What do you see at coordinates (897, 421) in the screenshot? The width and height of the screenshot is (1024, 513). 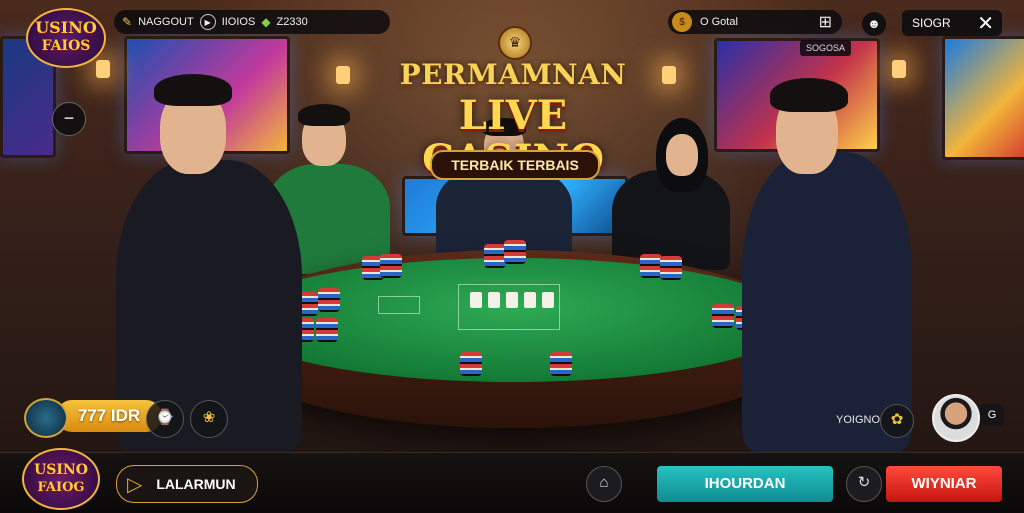 I see `chip-icon: ✿` at bounding box center [897, 421].